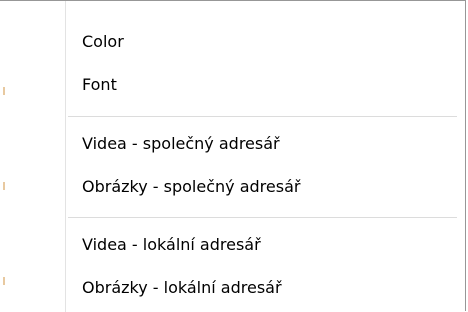  What do you see at coordinates (263, 187) in the screenshot?
I see `menu-item-obrazky-spolecny-adresar: Obrázky - společný adresář` at bounding box center [263, 187].